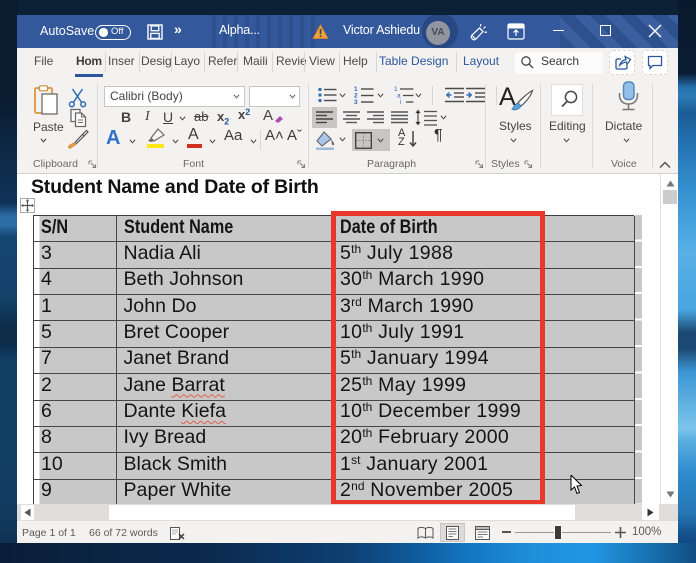 Image resolution: width=696 pixels, height=563 pixels. Describe the element at coordinates (400, 101) in the screenshot. I see `svg-text: i` at that location.